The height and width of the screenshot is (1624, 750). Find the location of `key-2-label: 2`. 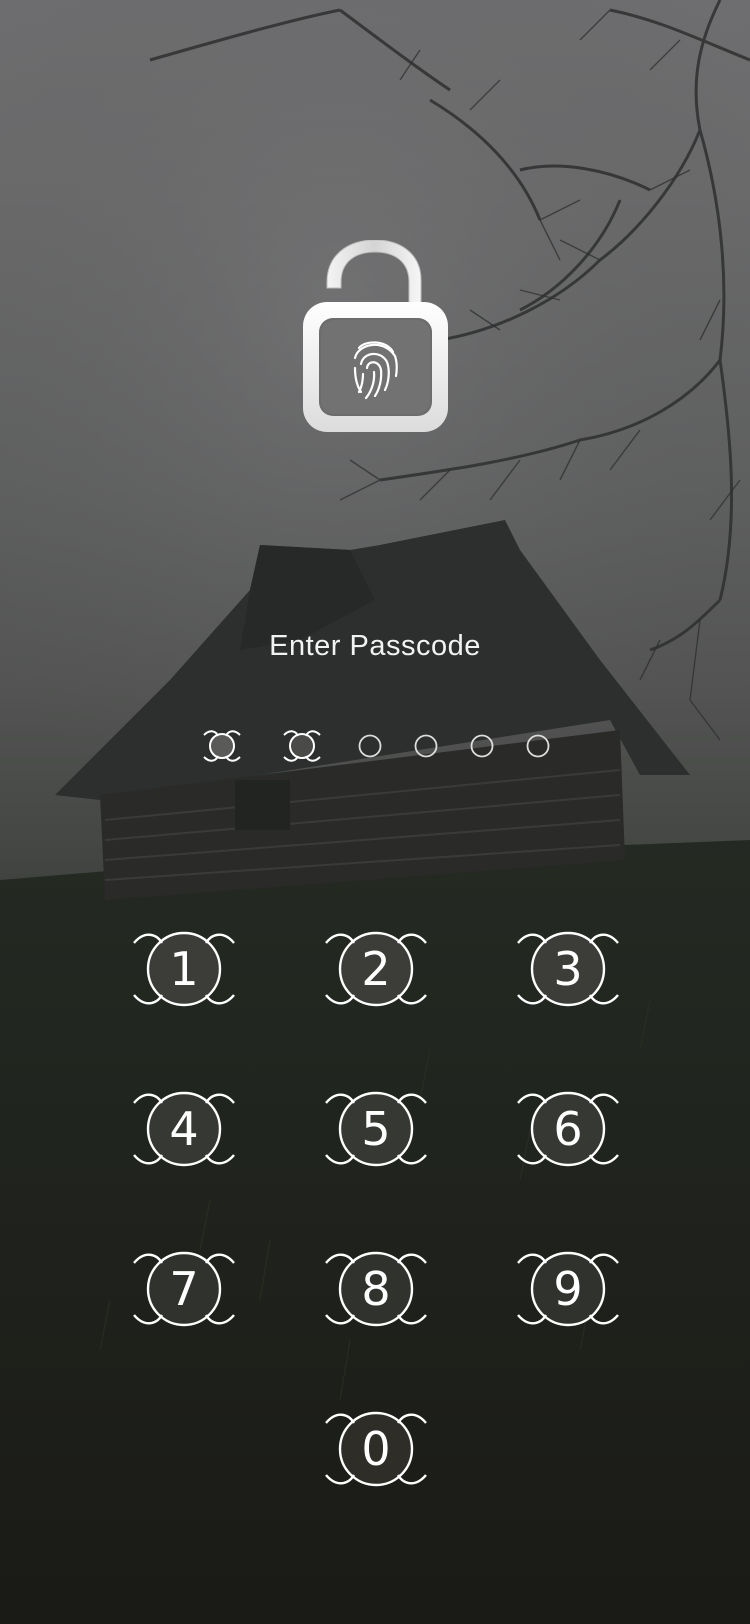

key-2-label: 2 is located at coordinates (376, 969).